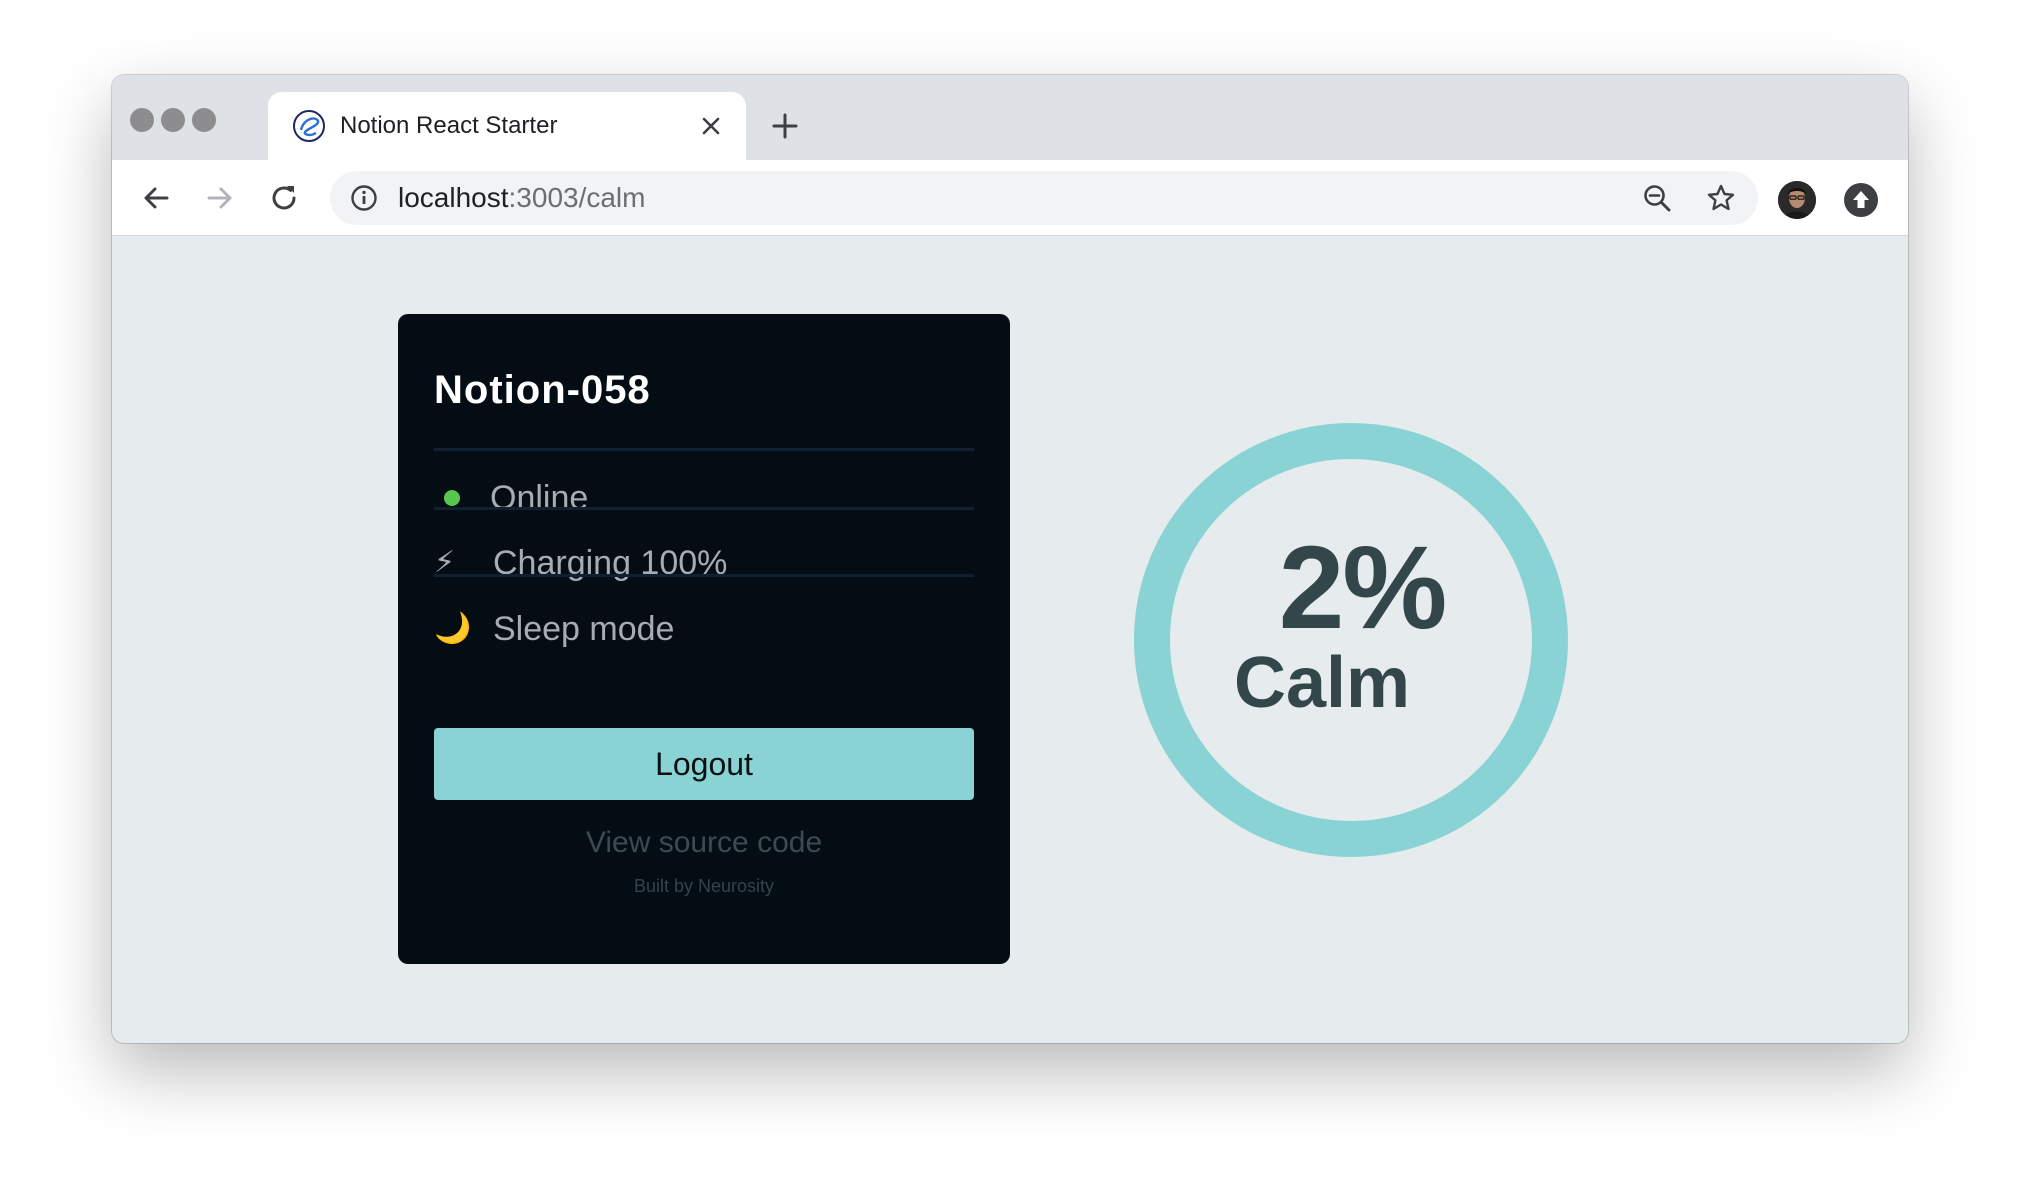 This screenshot has height=1192, width=2020. What do you see at coordinates (1721, 198) in the screenshot?
I see `bookmark-star-icon` at bounding box center [1721, 198].